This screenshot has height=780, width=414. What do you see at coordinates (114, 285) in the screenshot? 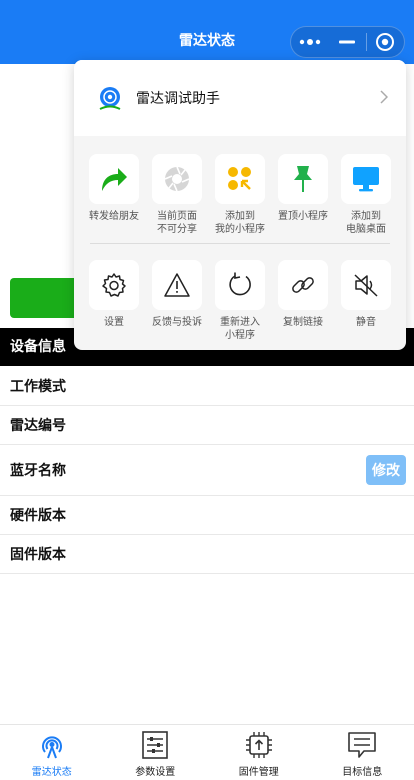
I see `gear-icon` at bounding box center [114, 285].